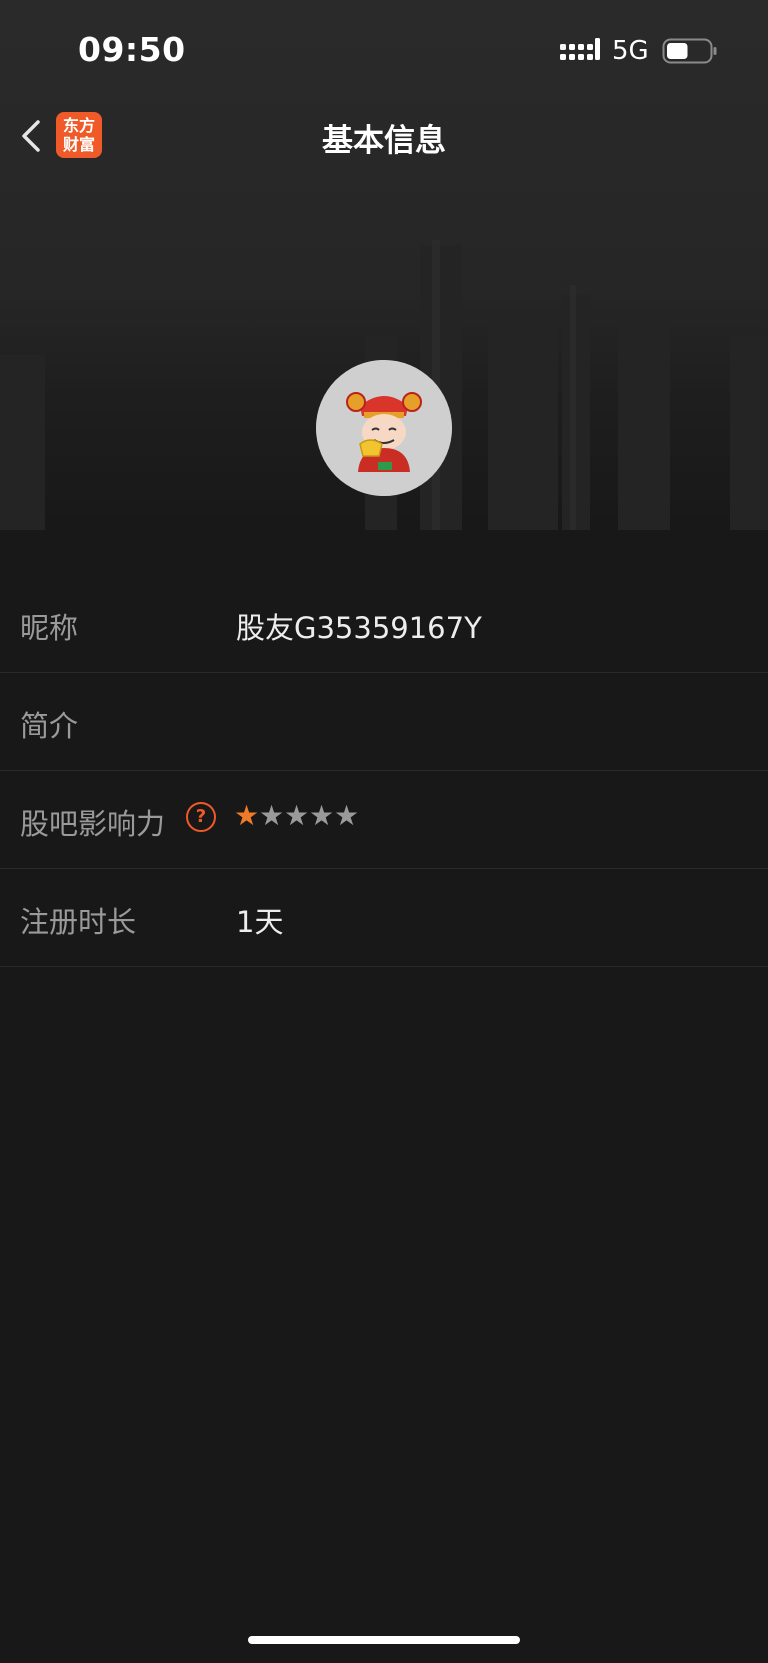 This screenshot has height=1663, width=768. I want to click on page-title: 基本信息, so click(384, 141).